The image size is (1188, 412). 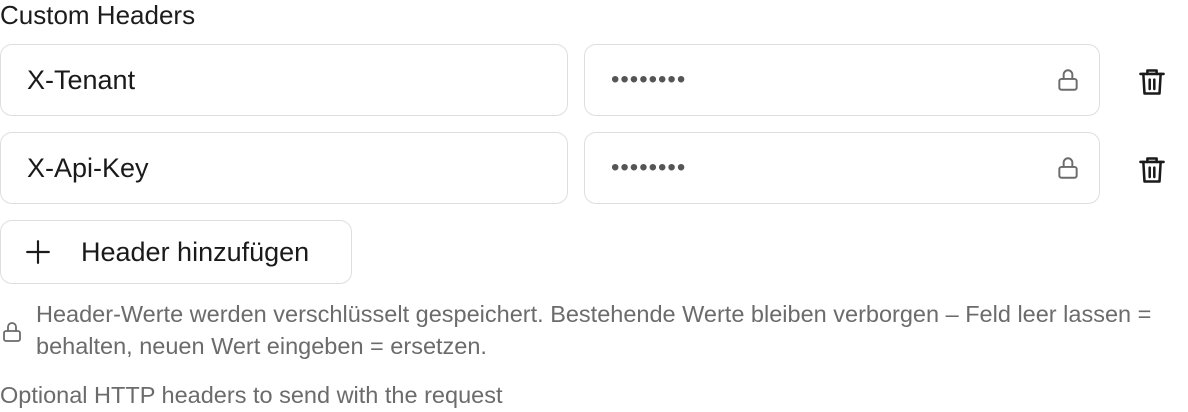 I want to click on section-title: Custom Headers, so click(x=98, y=15).